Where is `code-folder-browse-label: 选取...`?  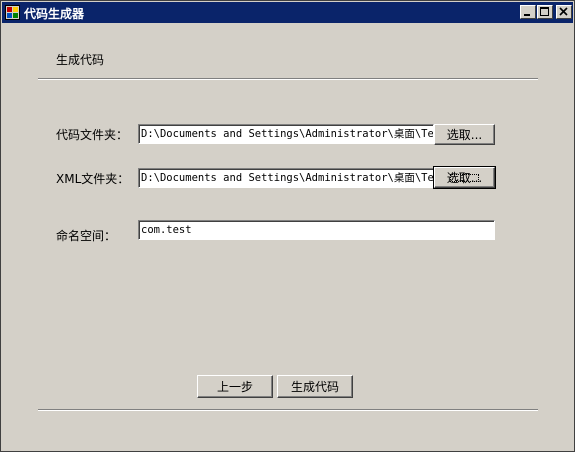
code-folder-browse-label: 选取... is located at coordinates (464, 135).